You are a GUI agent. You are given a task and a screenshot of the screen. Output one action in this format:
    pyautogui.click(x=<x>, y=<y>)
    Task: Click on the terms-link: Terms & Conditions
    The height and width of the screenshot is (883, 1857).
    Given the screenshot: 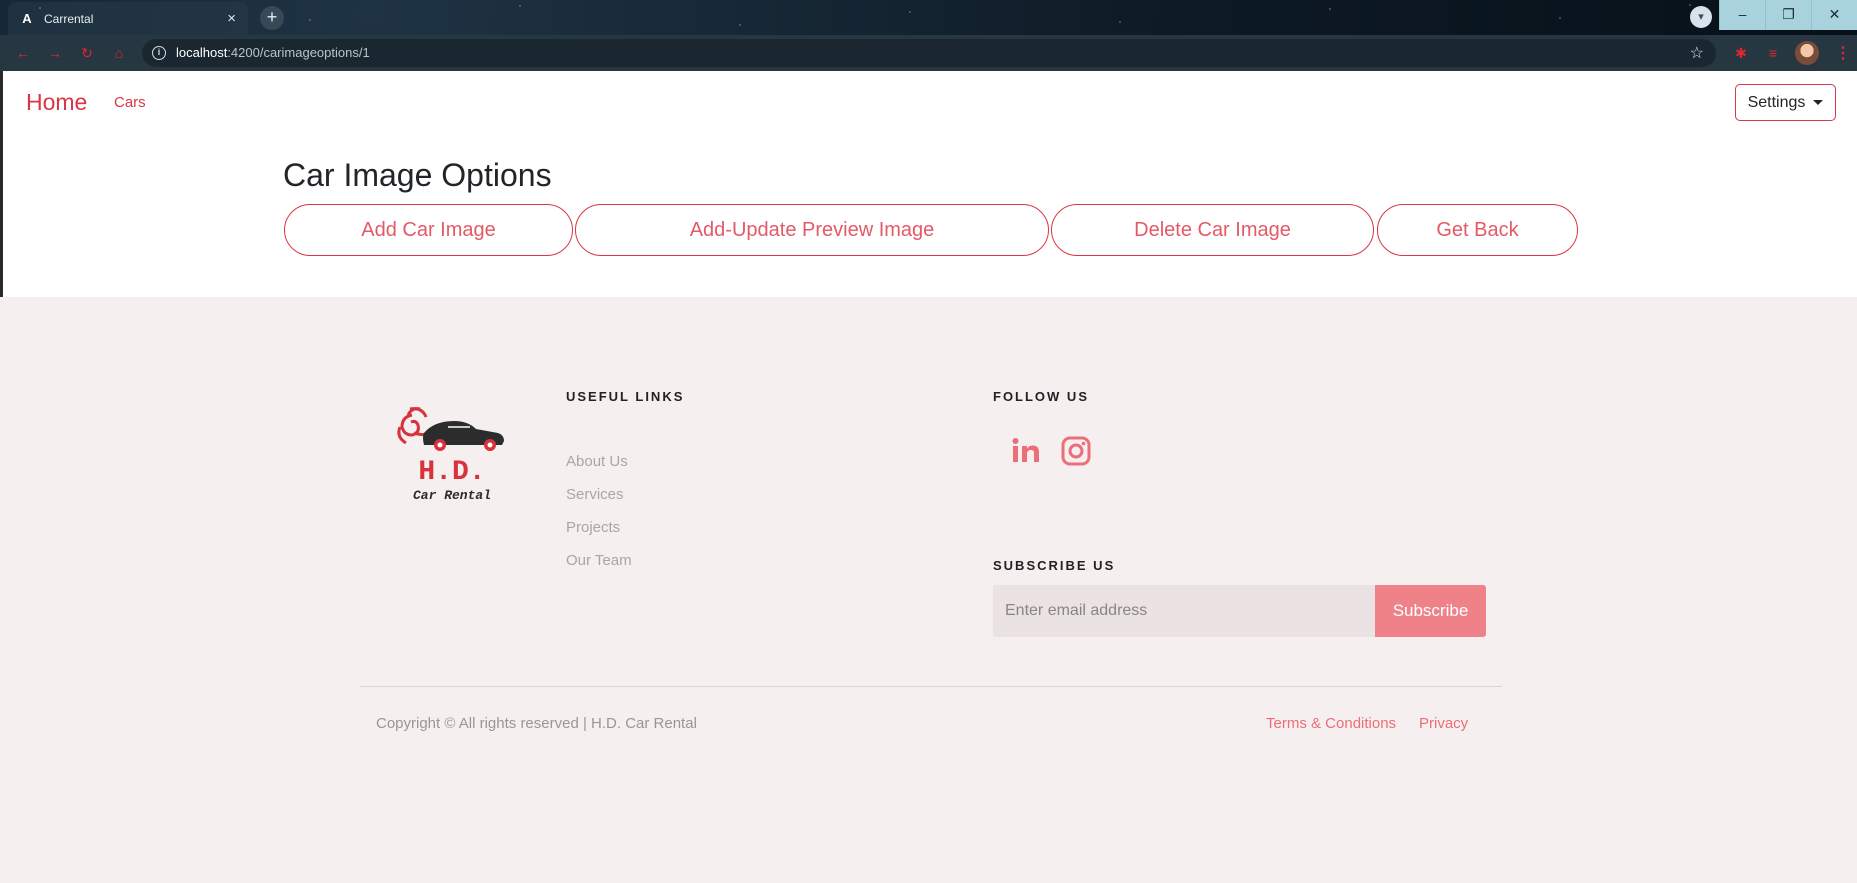 What is the action you would take?
    pyautogui.click(x=1331, y=723)
    